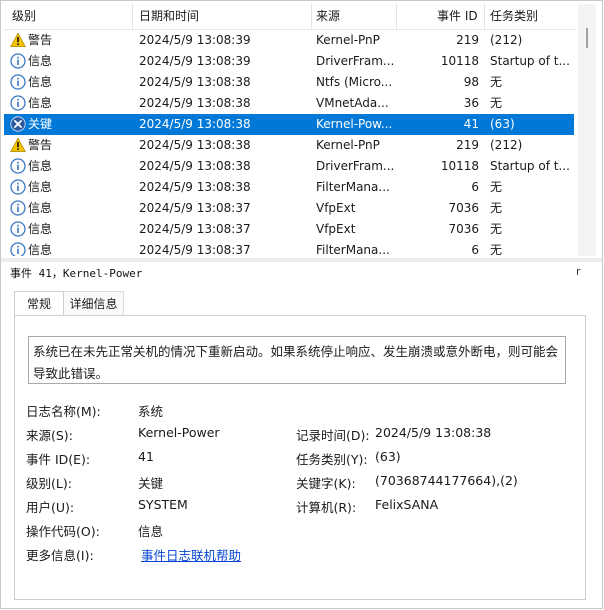  What do you see at coordinates (290, 17) in the screenshot?
I see `event-list-header: 级别 日期和时间 来源 事件 ID 任务类别` at bounding box center [290, 17].